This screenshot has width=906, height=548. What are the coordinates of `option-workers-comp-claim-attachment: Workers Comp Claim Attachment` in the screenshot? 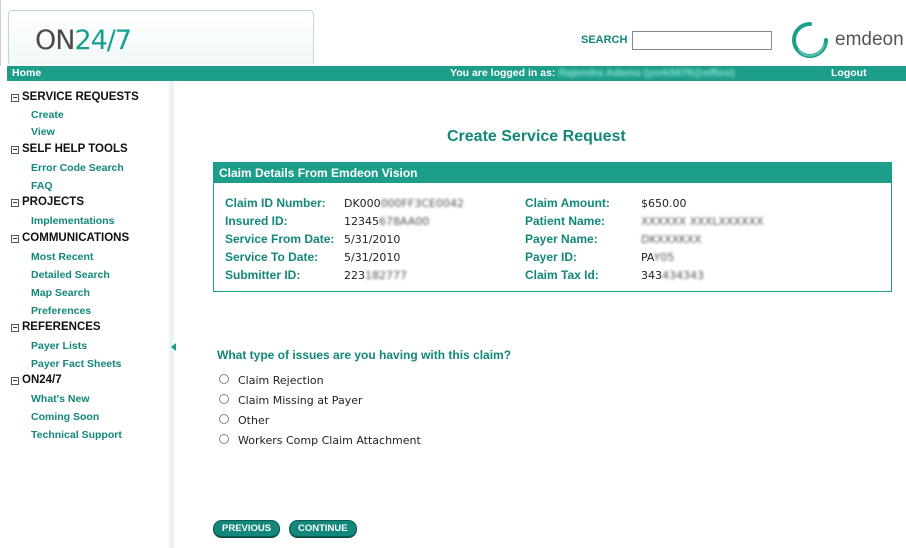 It's located at (320, 440).